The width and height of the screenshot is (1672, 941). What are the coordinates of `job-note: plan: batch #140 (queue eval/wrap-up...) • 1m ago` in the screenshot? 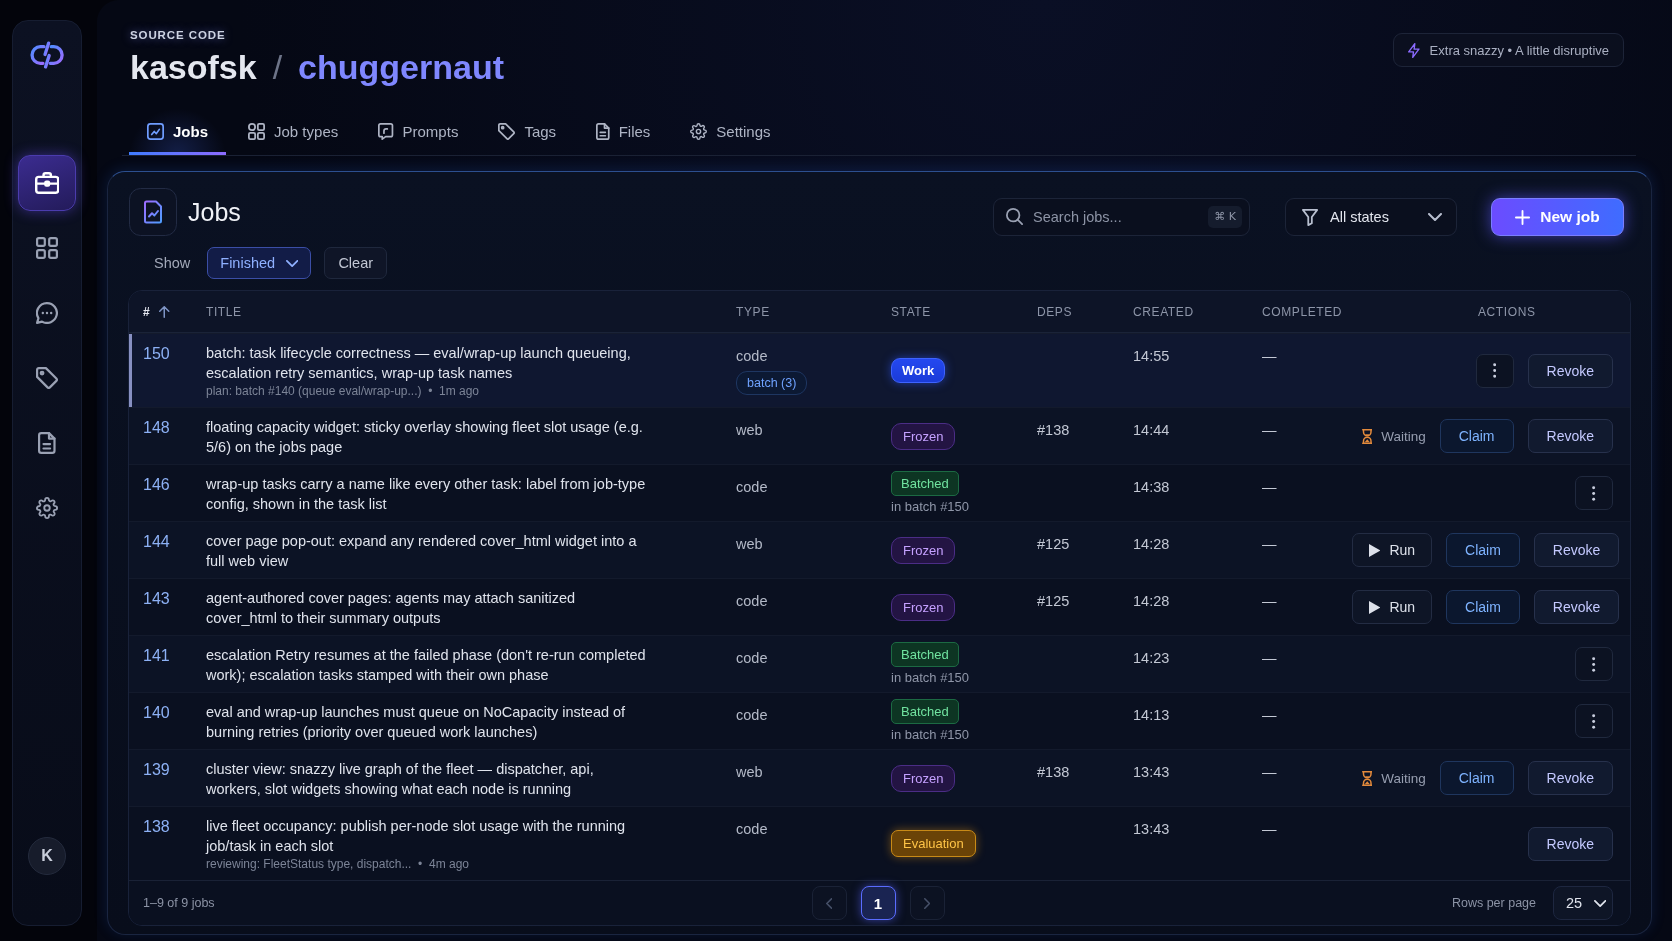 It's located at (343, 391).